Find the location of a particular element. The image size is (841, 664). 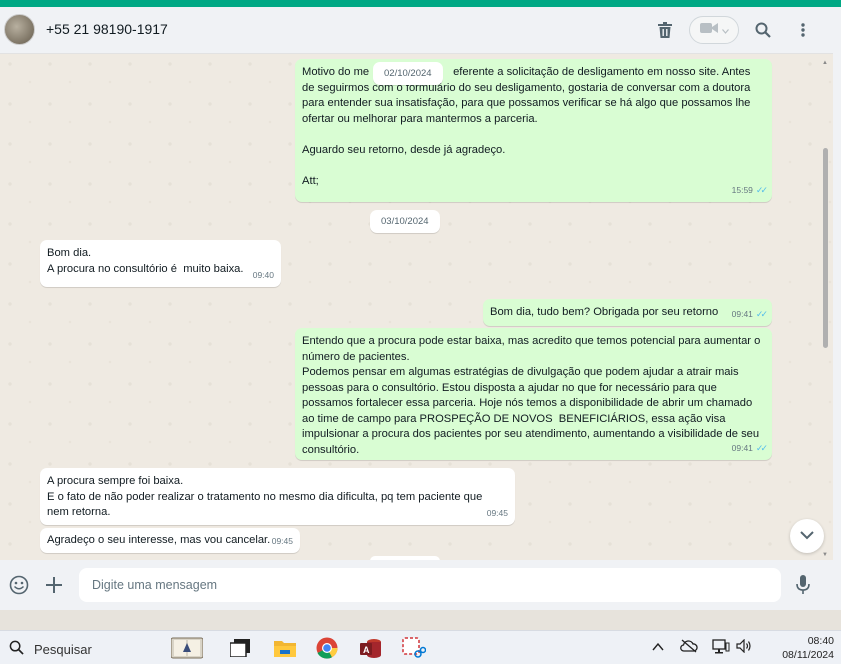

taskbar-search: Pesquisar is located at coordinates (84, 649).